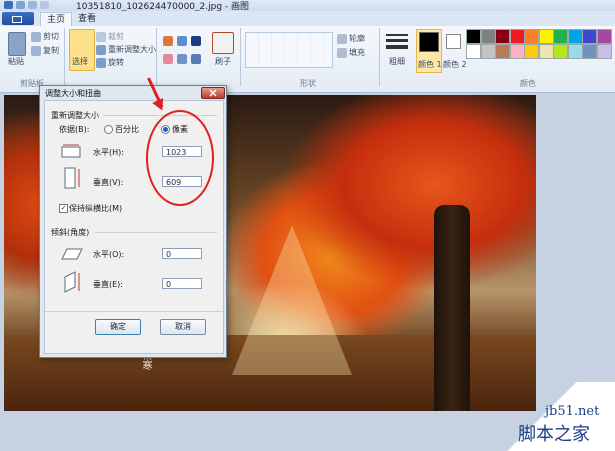 This screenshot has width=615, height=451. Describe the element at coordinates (108, 129) in the screenshot. I see `percent-radio` at that location.